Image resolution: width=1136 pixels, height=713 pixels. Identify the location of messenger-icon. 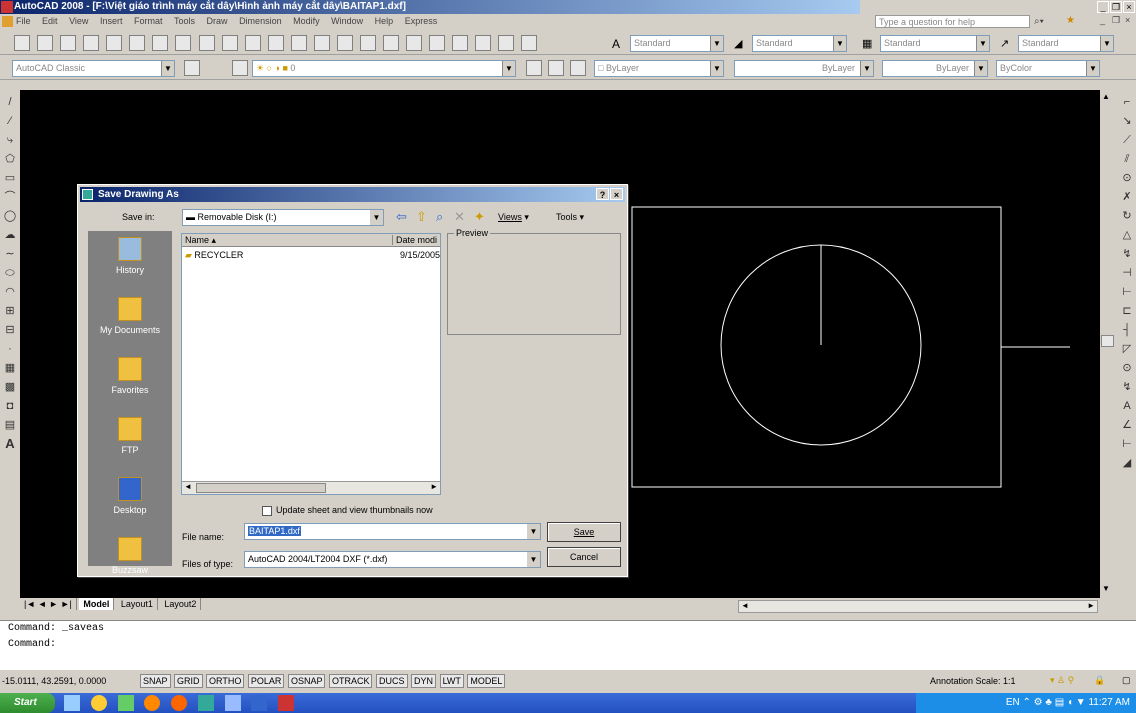
(98, 703).